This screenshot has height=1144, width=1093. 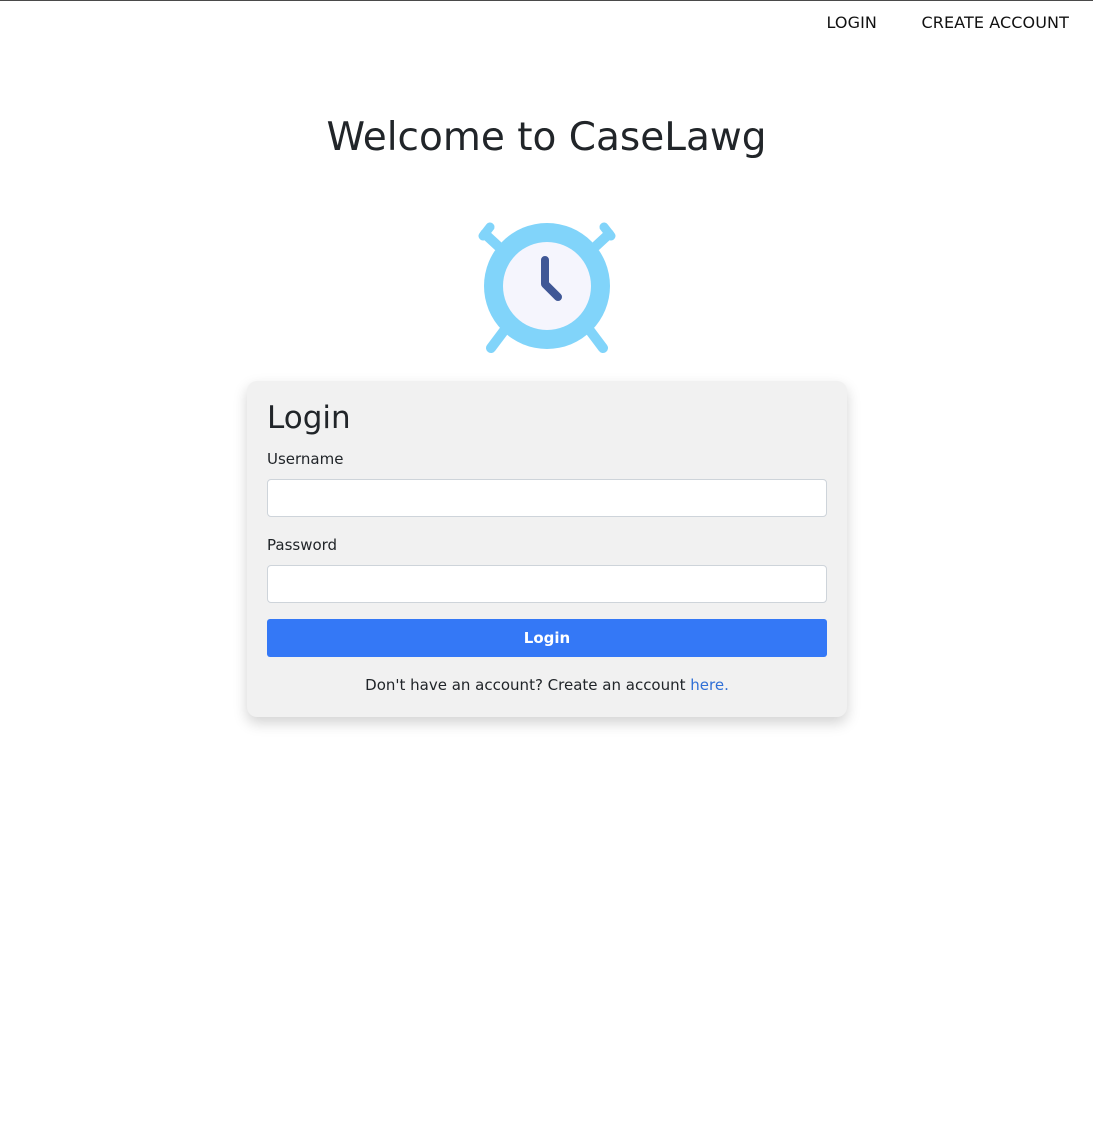 I want to click on navbar: LOGIN CREATE ACCOUNT, so click(x=546, y=23).